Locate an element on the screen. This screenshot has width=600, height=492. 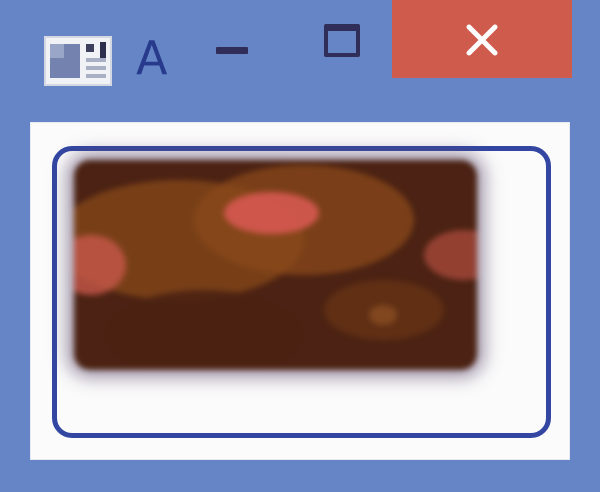
minimize-icon is located at coordinates (232, 50).